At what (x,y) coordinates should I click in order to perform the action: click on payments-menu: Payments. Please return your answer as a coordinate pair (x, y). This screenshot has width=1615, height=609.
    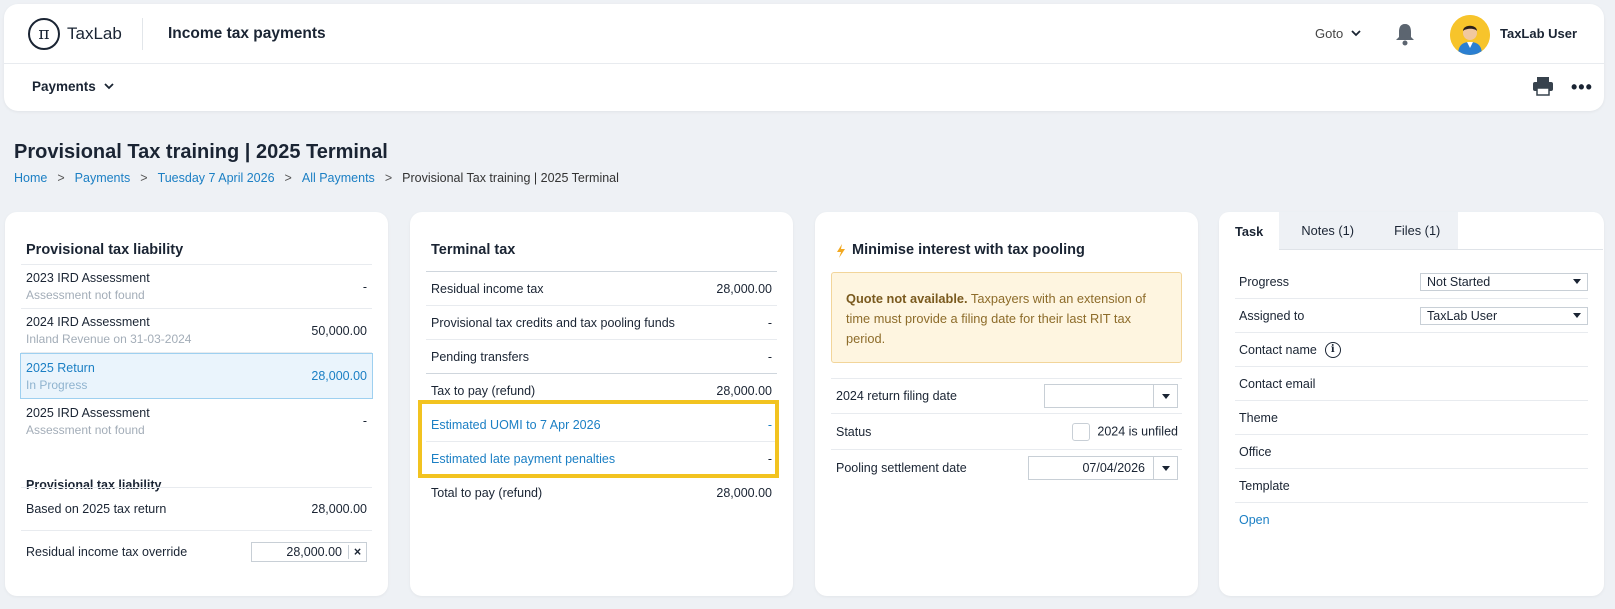
    Looking at the image, I should click on (73, 86).